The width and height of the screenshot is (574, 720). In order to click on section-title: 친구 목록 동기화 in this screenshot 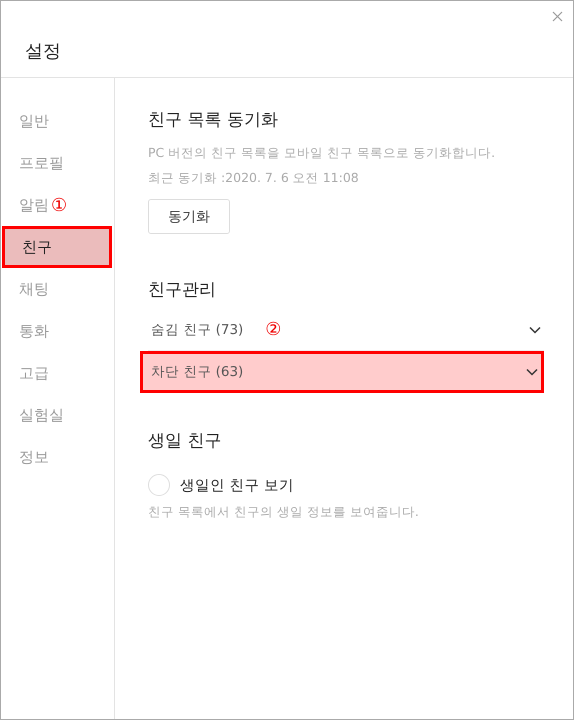, I will do `click(213, 120)`.